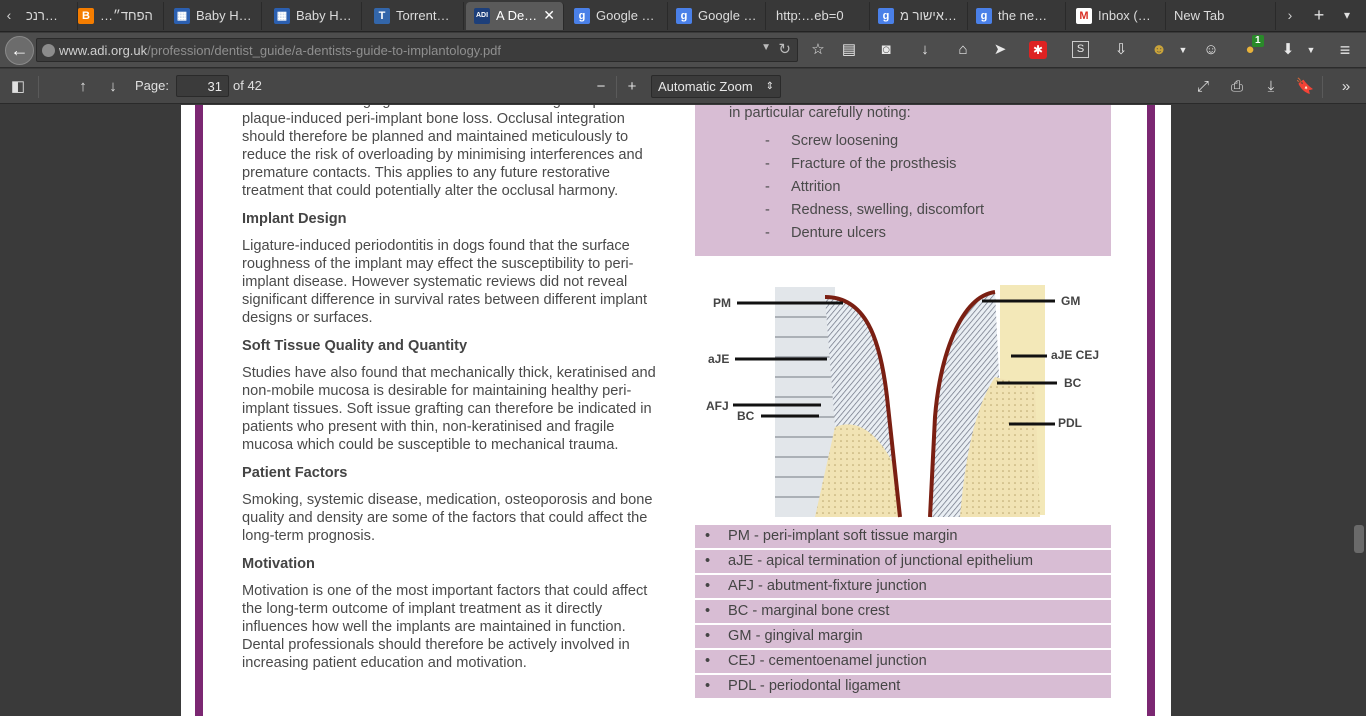 Image resolution: width=1366 pixels, height=716 pixels. I want to click on tabs-menu-chevron-icon: ▾, so click(1347, 16).